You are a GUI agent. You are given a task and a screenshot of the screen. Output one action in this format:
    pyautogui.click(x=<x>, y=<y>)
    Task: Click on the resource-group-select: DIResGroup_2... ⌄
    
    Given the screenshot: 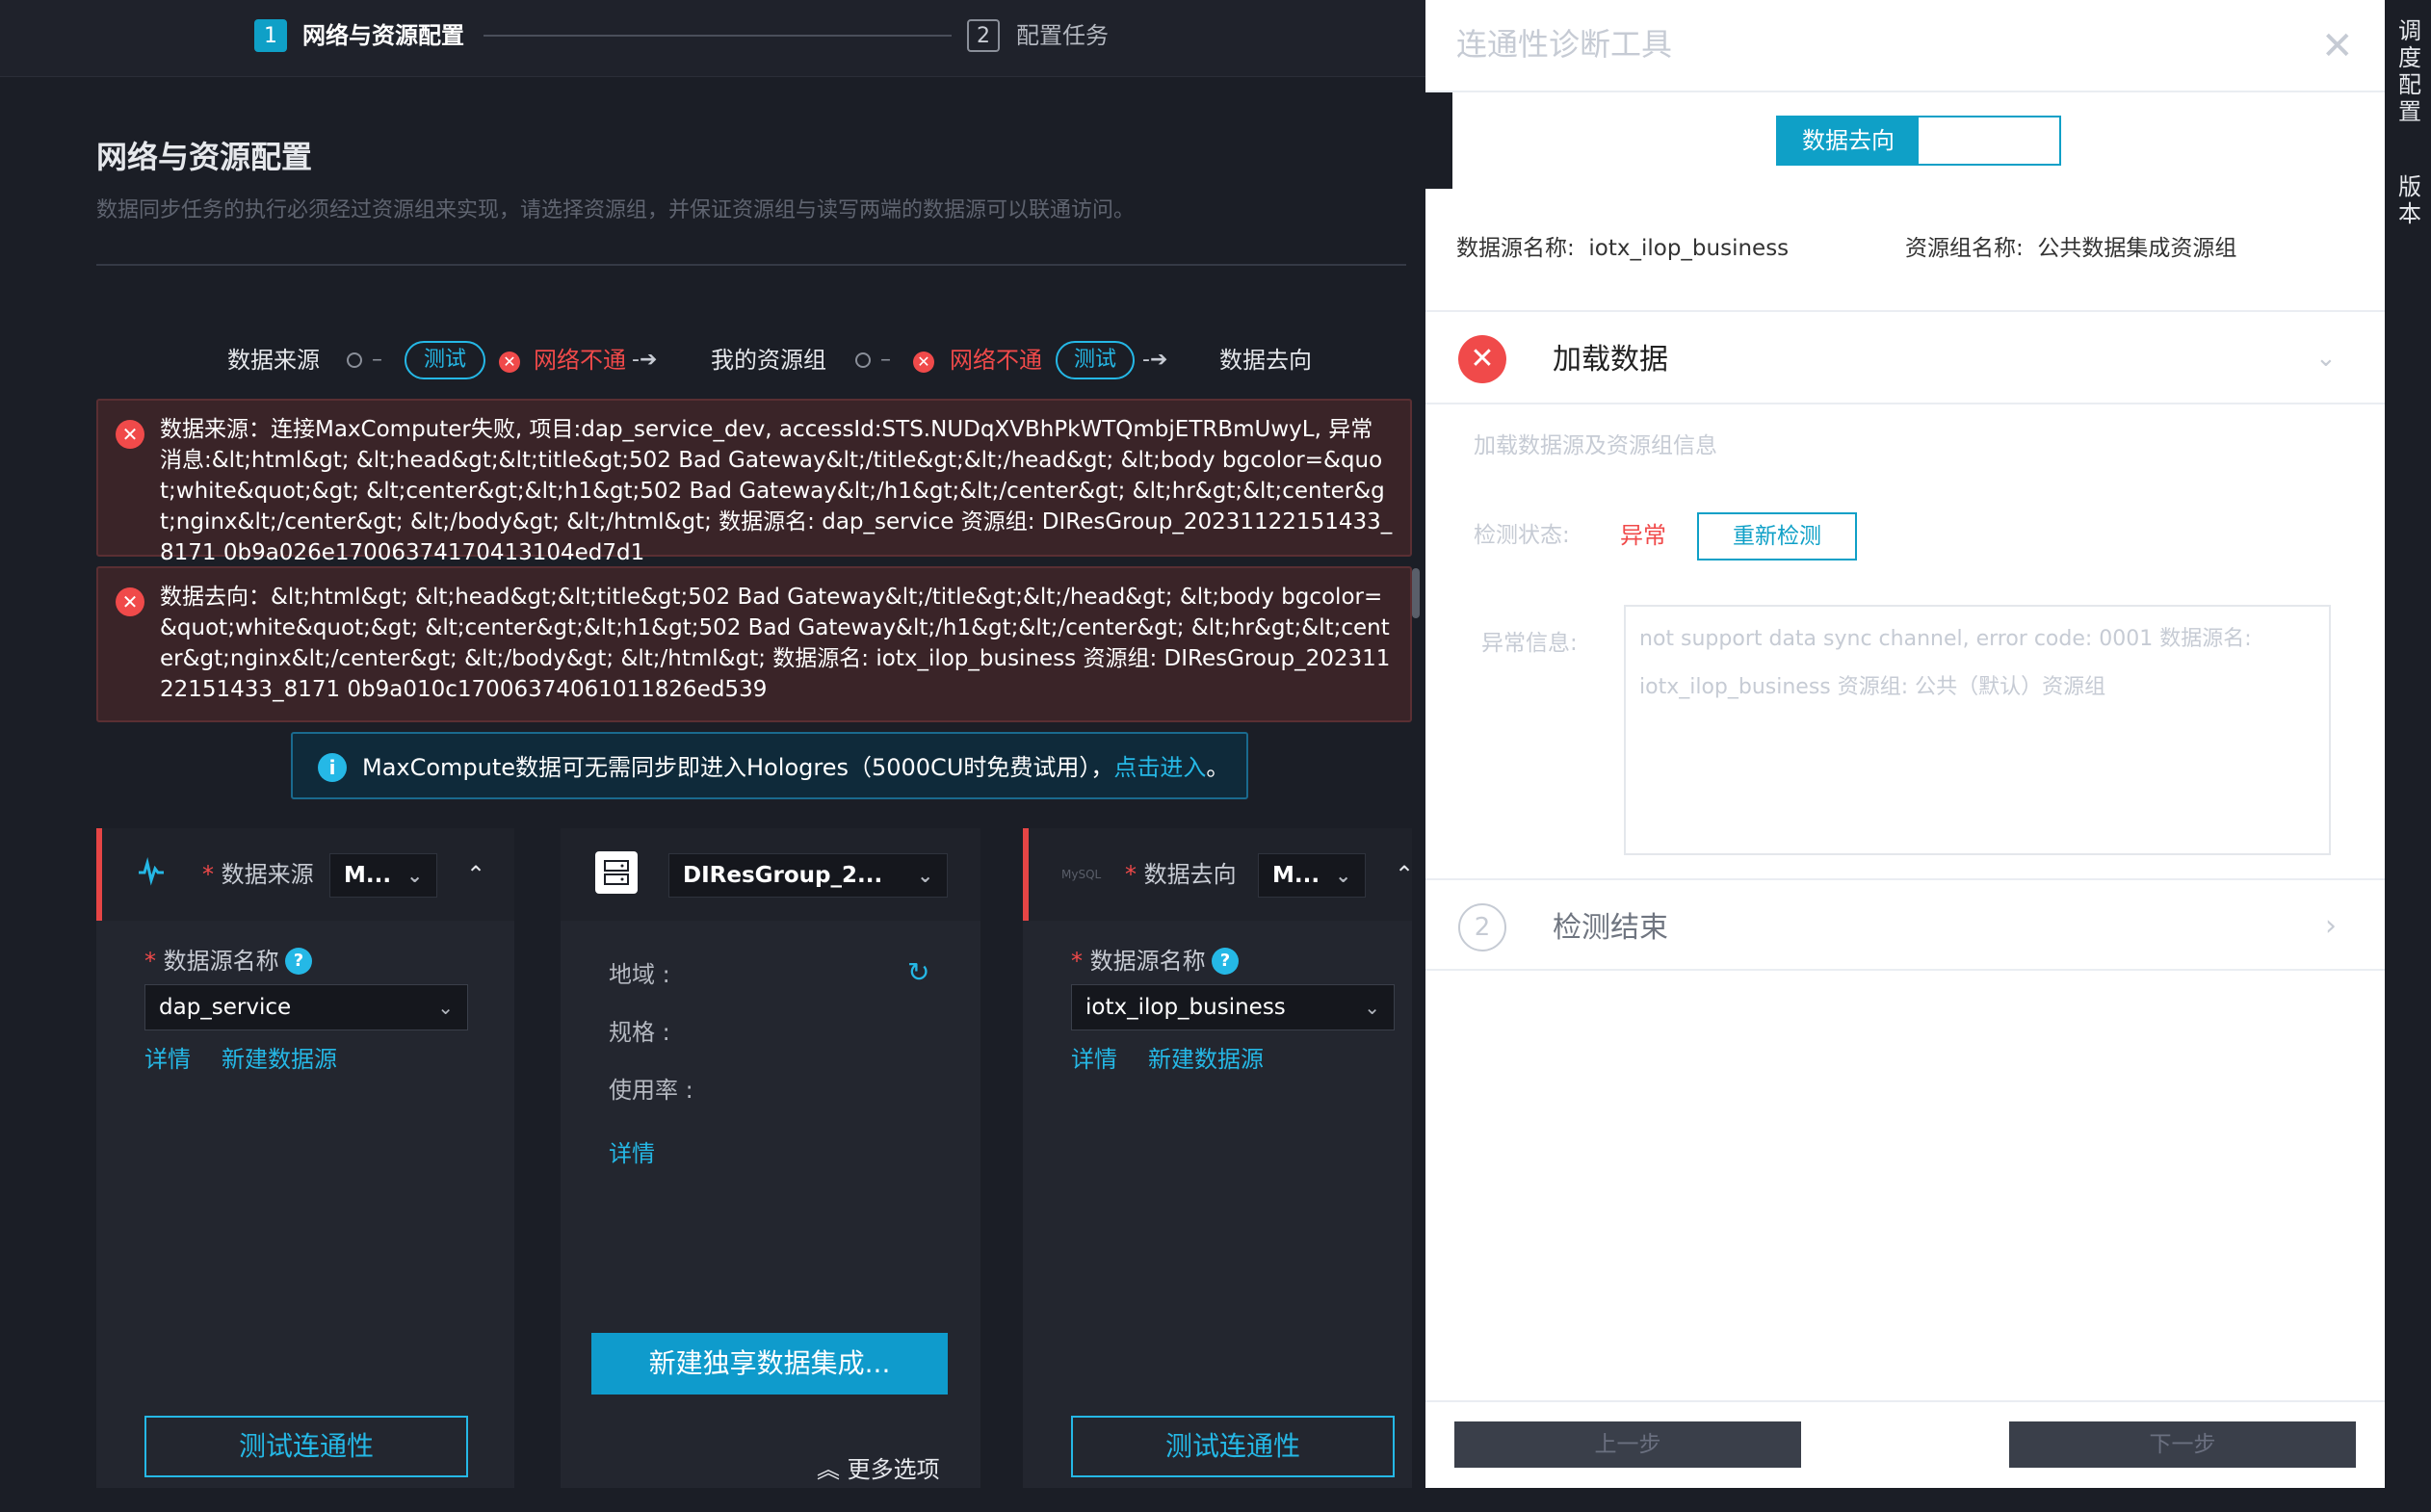 What is the action you would take?
    pyautogui.click(x=808, y=875)
    